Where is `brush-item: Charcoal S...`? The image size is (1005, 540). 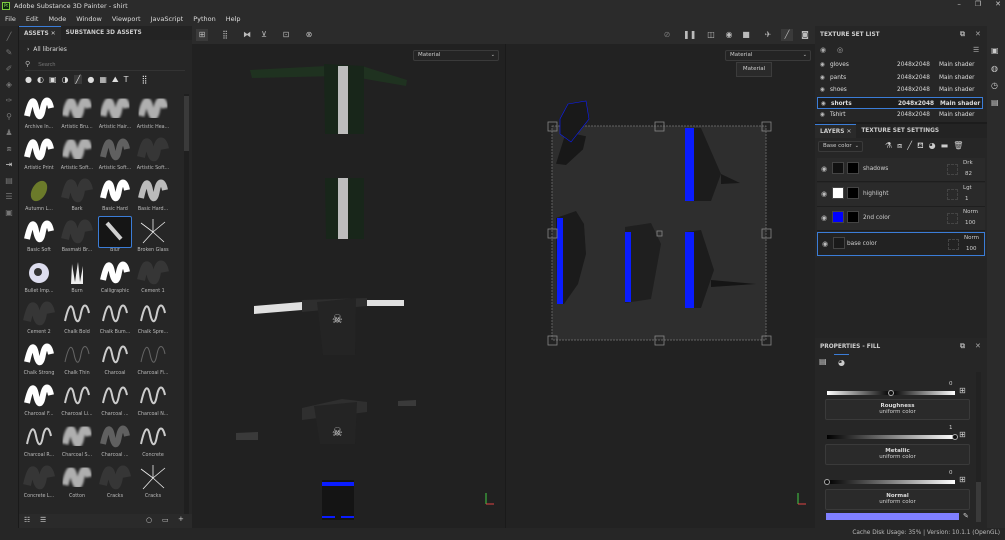
brush-item: Charcoal S... is located at coordinates (77, 442).